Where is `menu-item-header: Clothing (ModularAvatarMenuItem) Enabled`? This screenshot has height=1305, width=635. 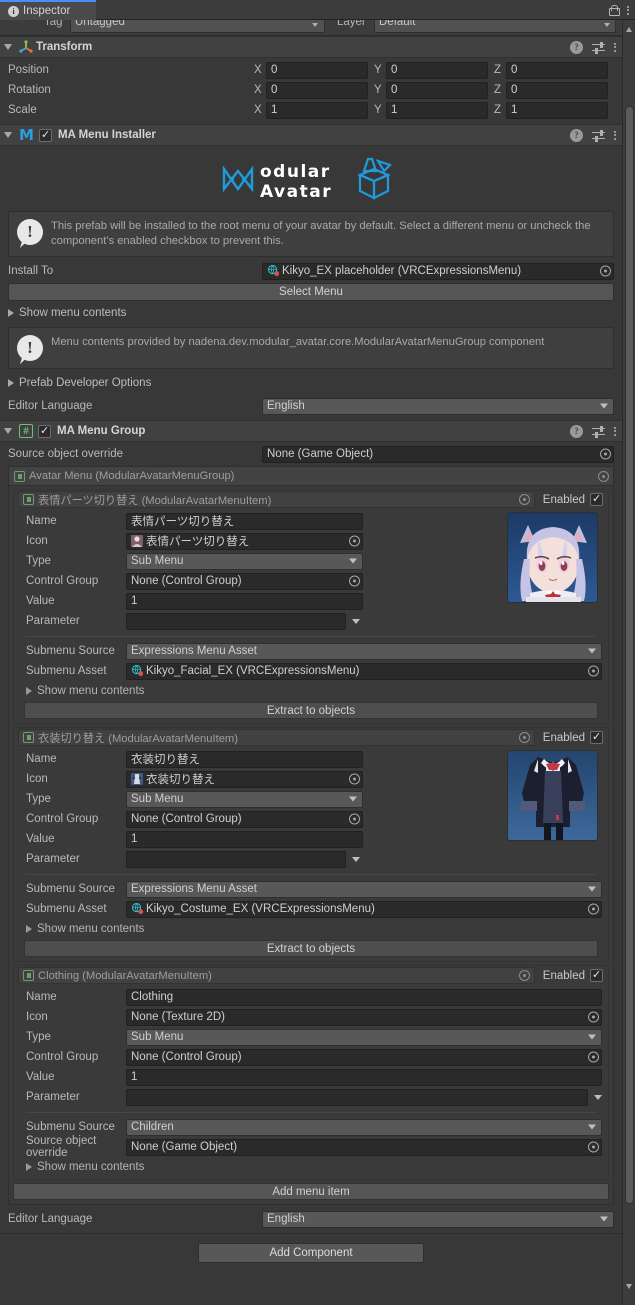 menu-item-header: Clothing (ModularAvatarMenuItem) Enabled is located at coordinates (311, 975).